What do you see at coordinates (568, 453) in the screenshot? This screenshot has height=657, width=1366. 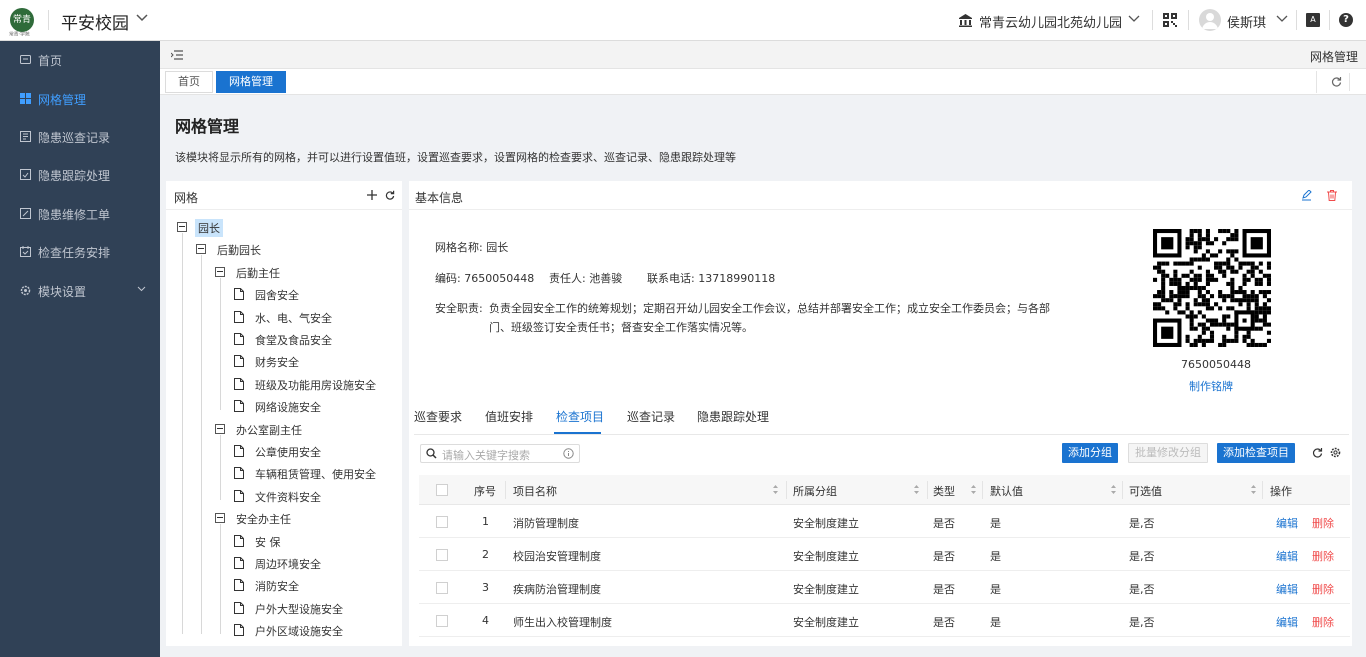 I see `info-icon` at bounding box center [568, 453].